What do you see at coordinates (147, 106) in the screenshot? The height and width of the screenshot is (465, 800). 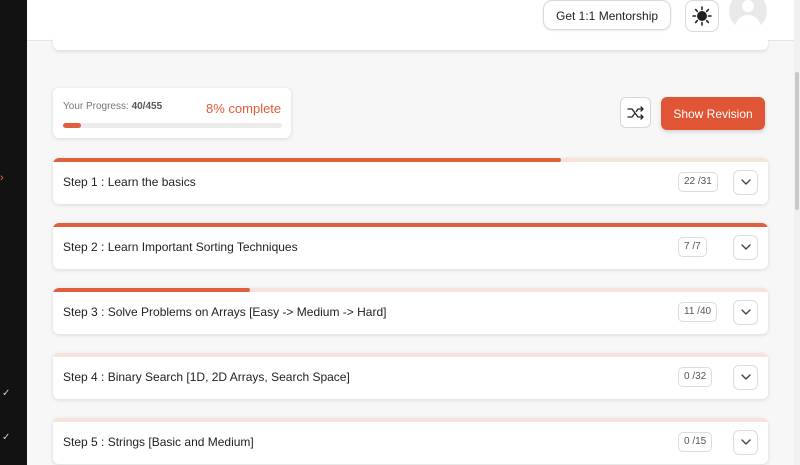 I see `progress-count: 40/455` at bounding box center [147, 106].